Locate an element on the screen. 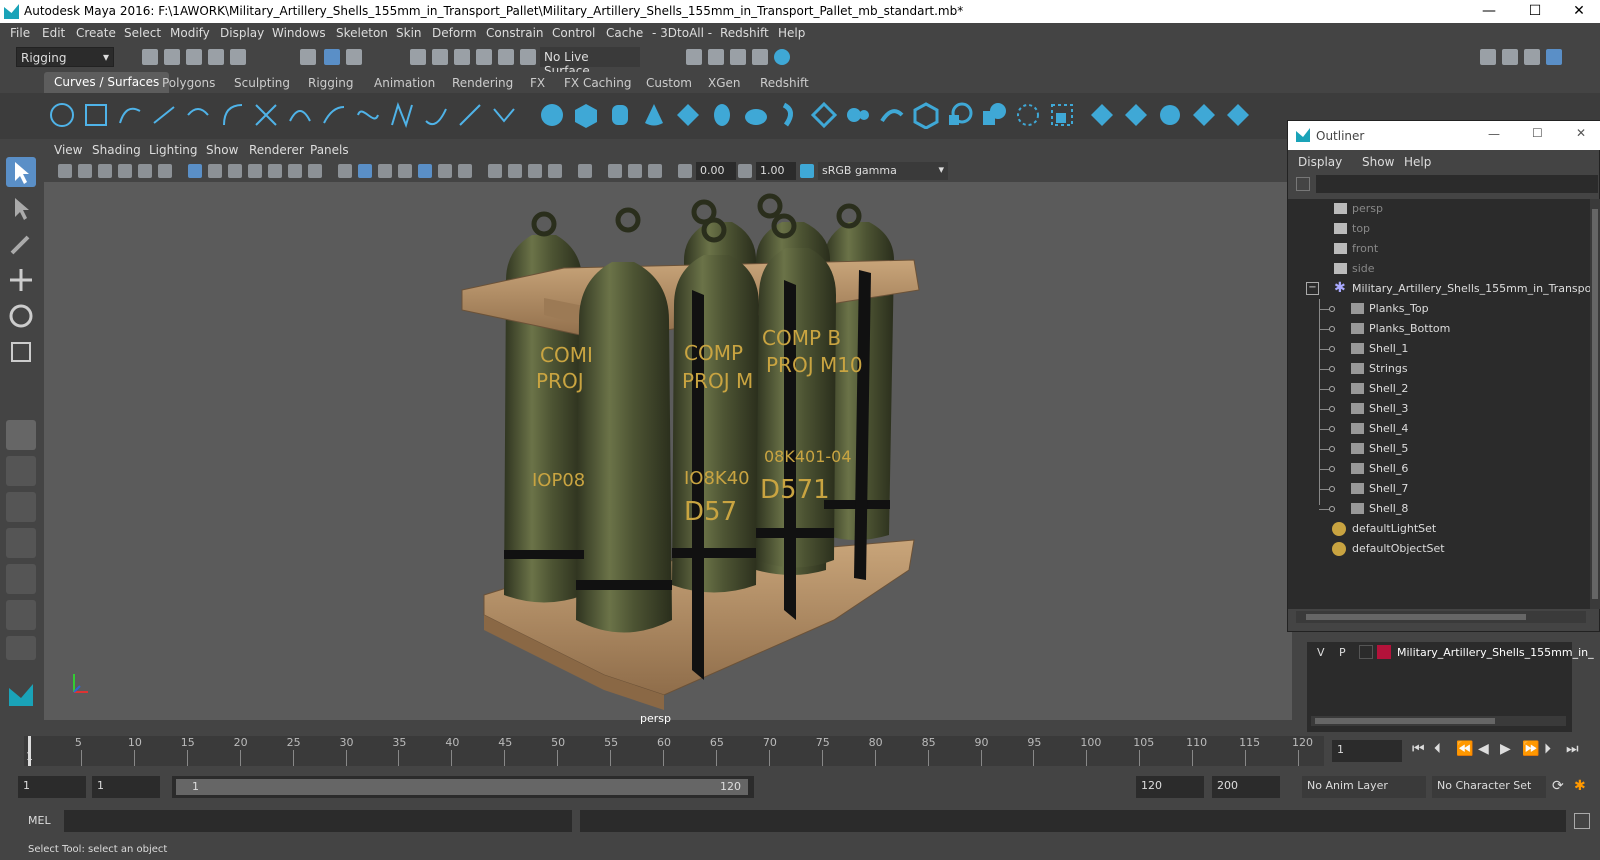 Image resolution: width=1600 pixels, height=860 pixels. nurbs-sphere-icon is located at coordinates (552, 115).